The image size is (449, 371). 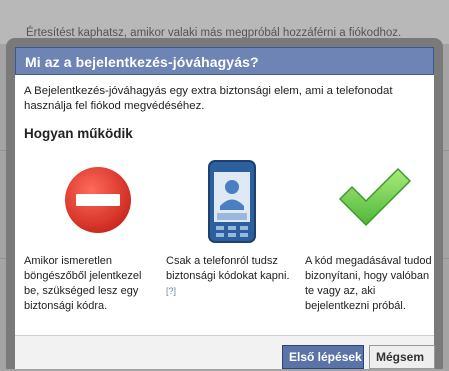 I want to click on dialog-title: Mi az a bejelentkezés-jóváhagyás?, so click(x=224, y=61).